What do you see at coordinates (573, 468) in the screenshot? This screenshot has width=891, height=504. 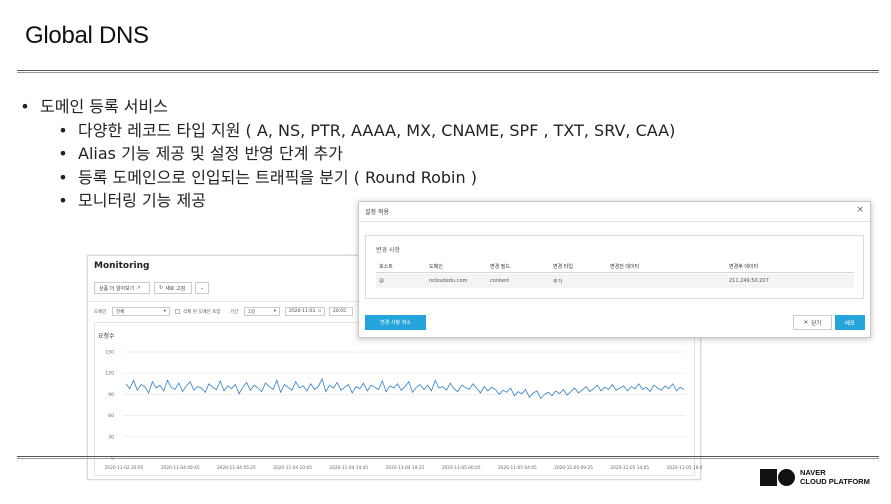 I see `x-tick-label: 2020-11-05 09:25` at bounding box center [573, 468].